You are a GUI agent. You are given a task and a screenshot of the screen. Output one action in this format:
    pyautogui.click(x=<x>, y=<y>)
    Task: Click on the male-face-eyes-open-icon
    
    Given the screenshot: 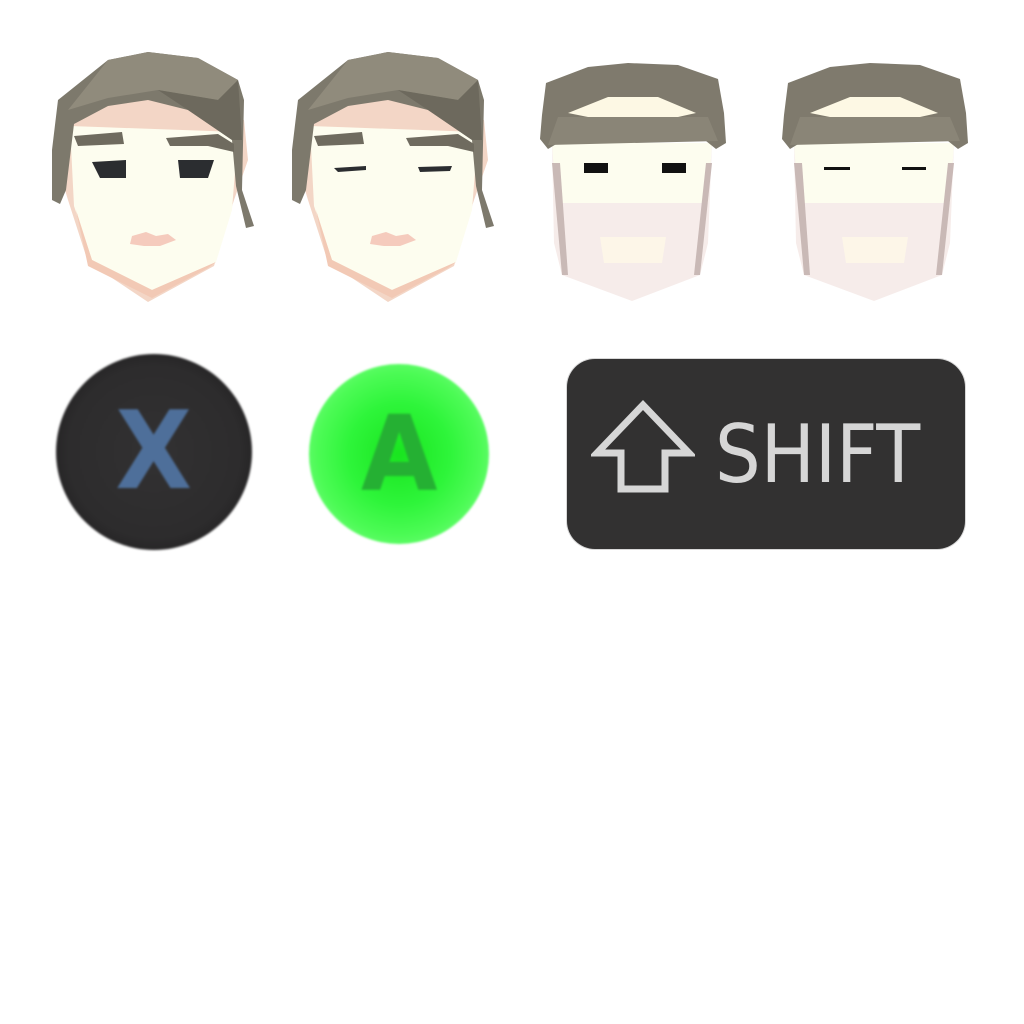 What is the action you would take?
    pyautogui.click(x=633, y=183)
    